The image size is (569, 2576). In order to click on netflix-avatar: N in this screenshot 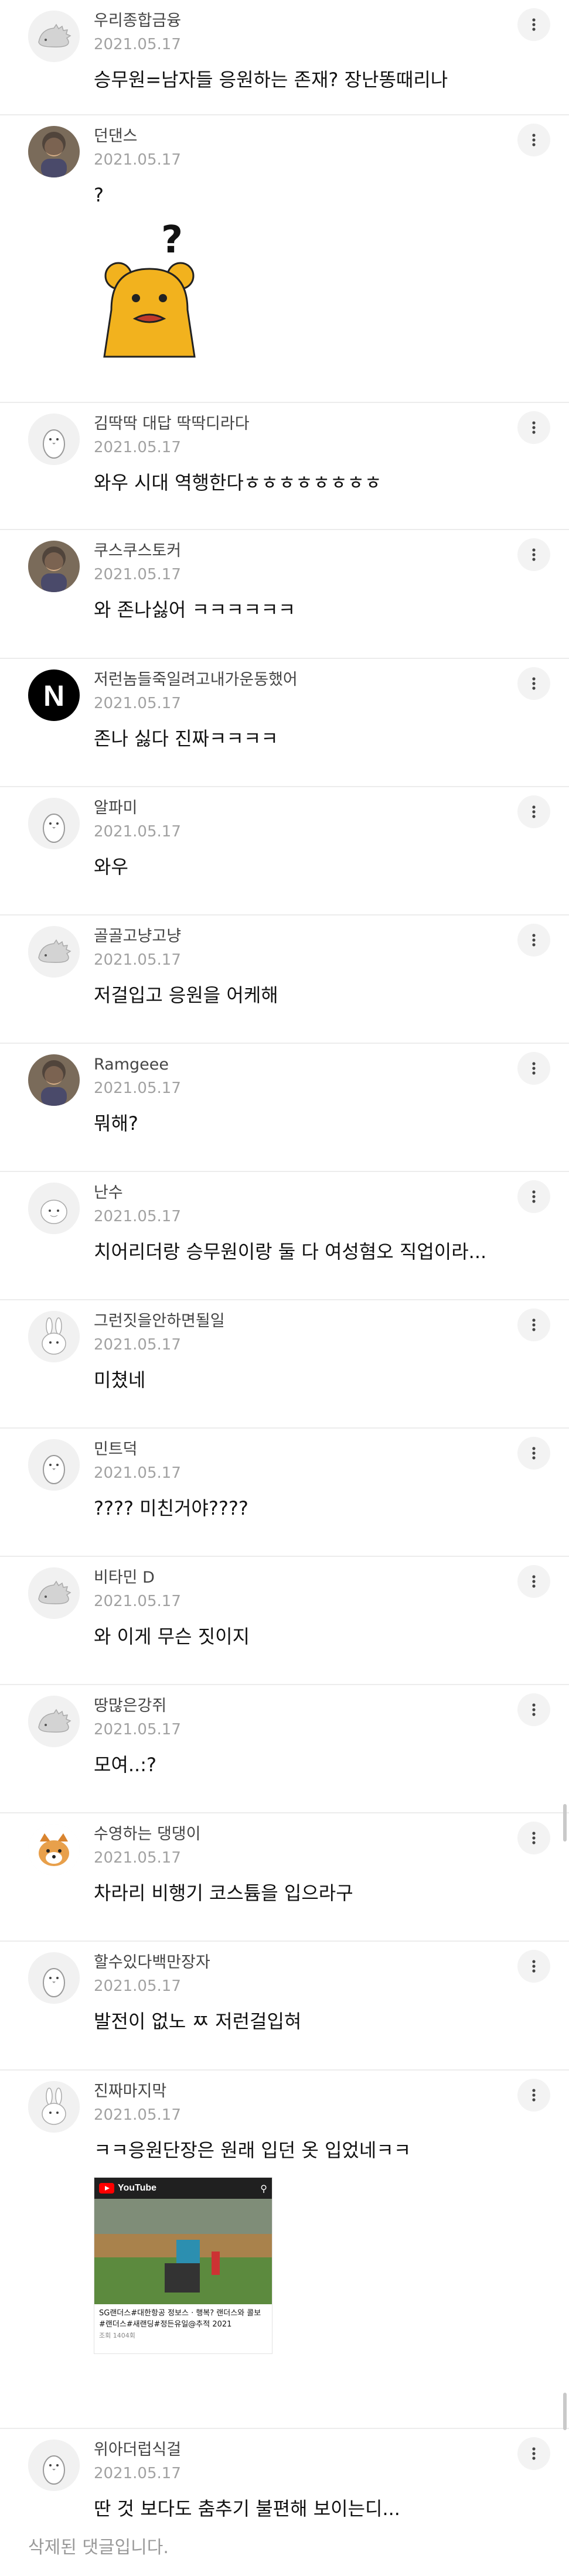, I will do `click(54, 695)`.